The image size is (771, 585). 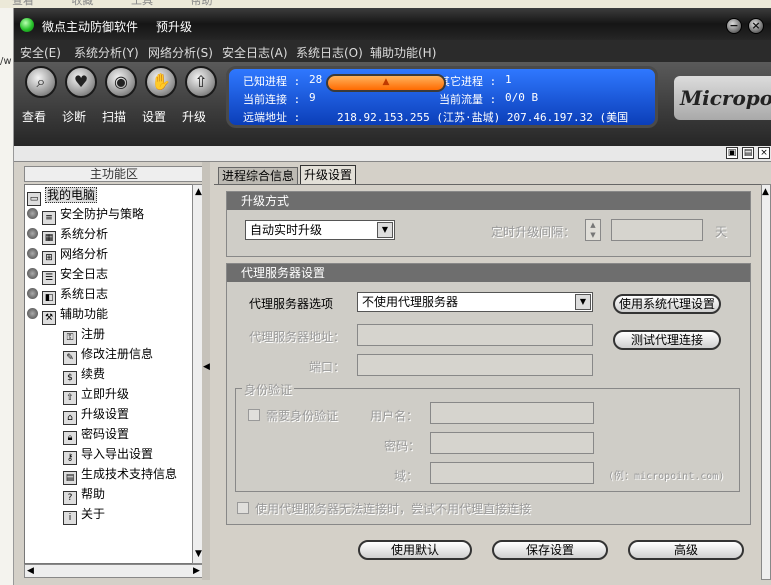 I want to click on tool-label: 诊断, so click(x=74, y=117).